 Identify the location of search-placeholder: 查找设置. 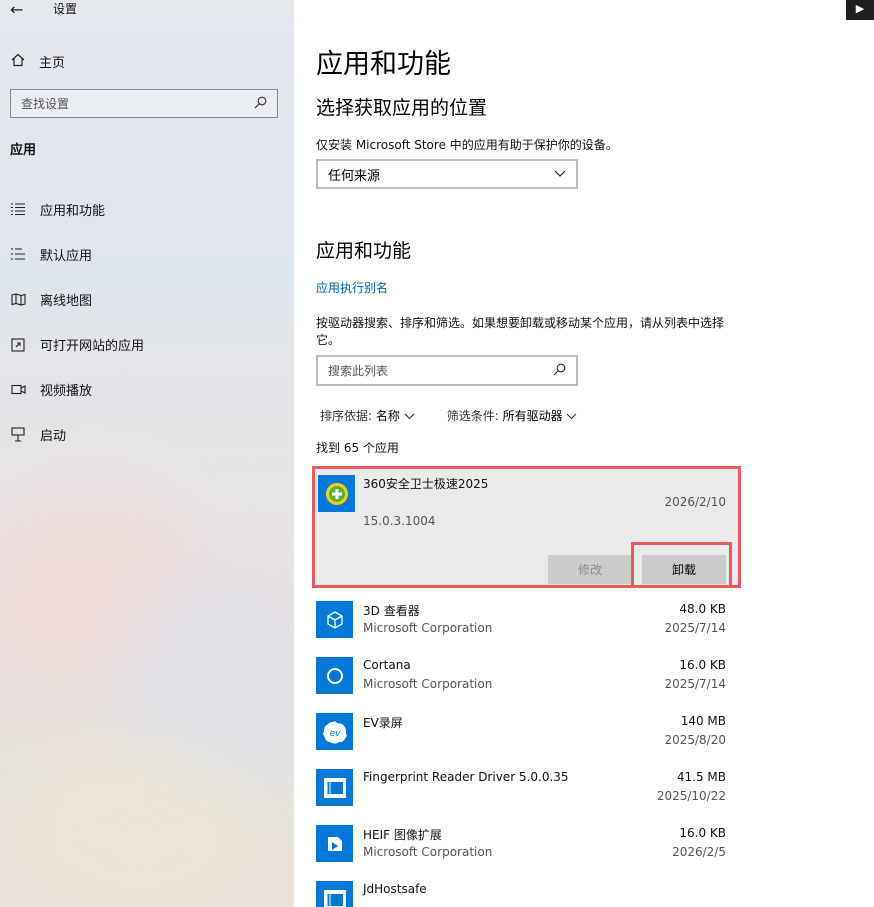
(45, 104).